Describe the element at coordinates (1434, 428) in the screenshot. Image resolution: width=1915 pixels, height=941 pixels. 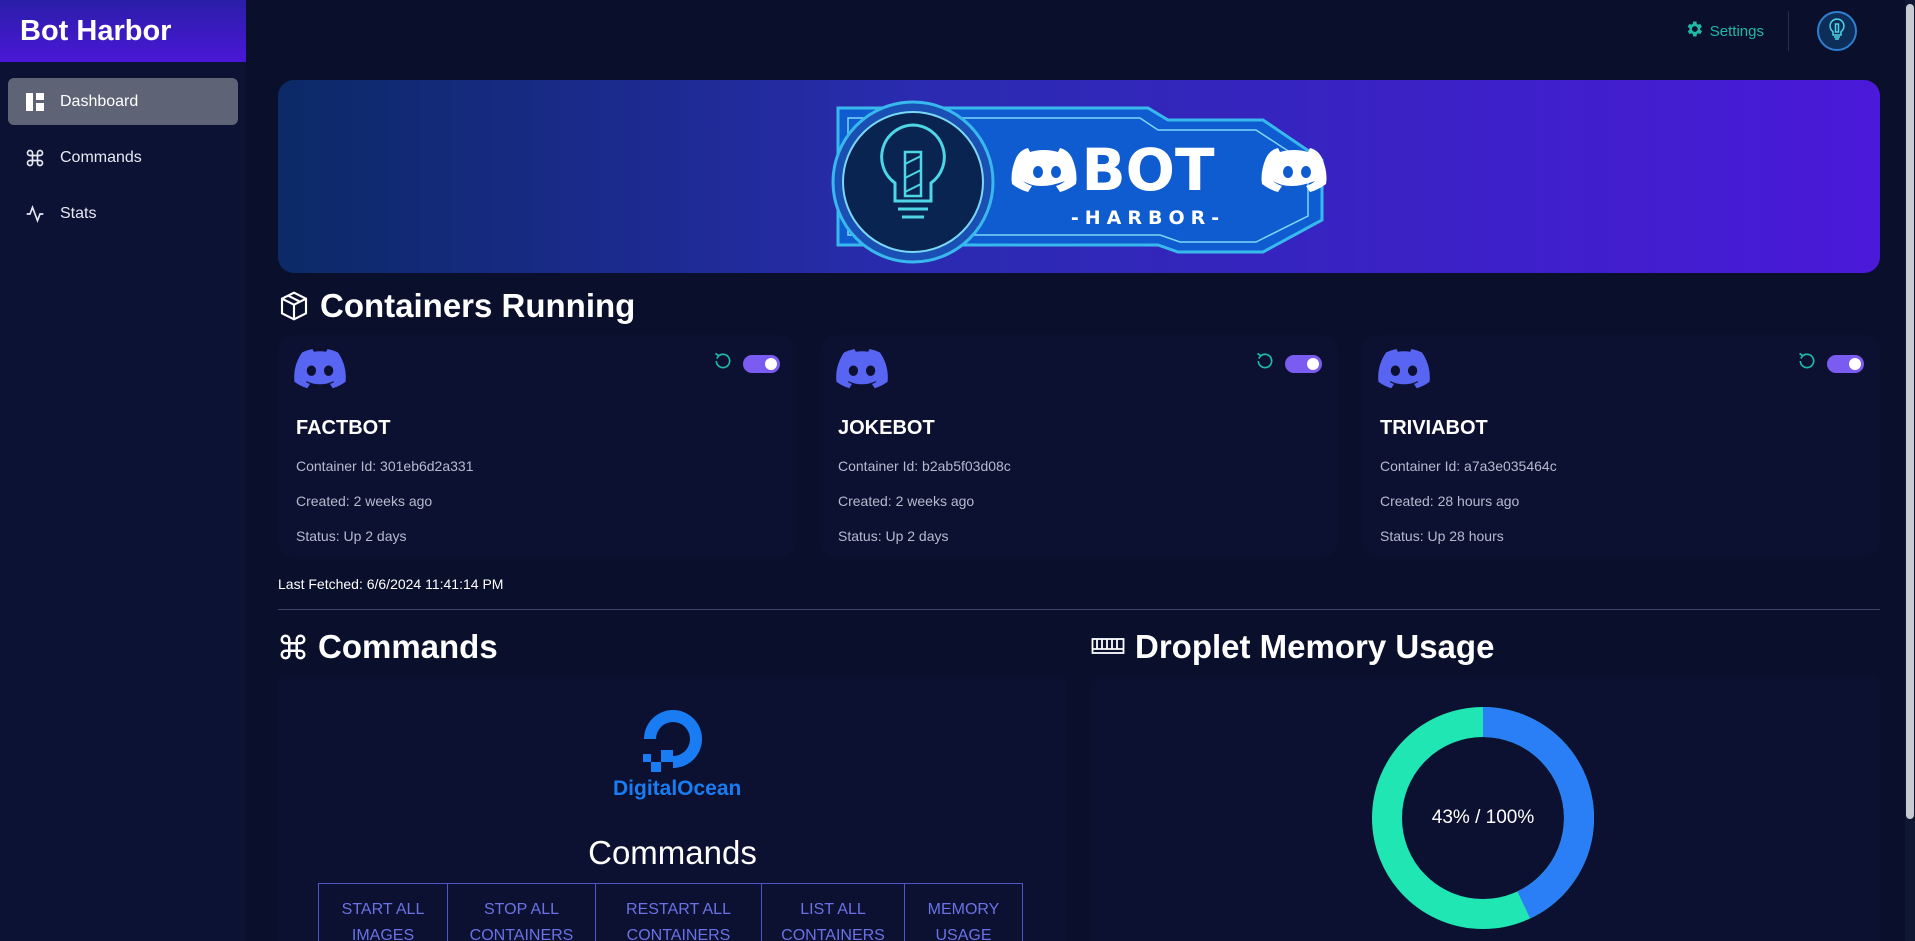
I see `bot-name: TRIVIABOT` at that location.